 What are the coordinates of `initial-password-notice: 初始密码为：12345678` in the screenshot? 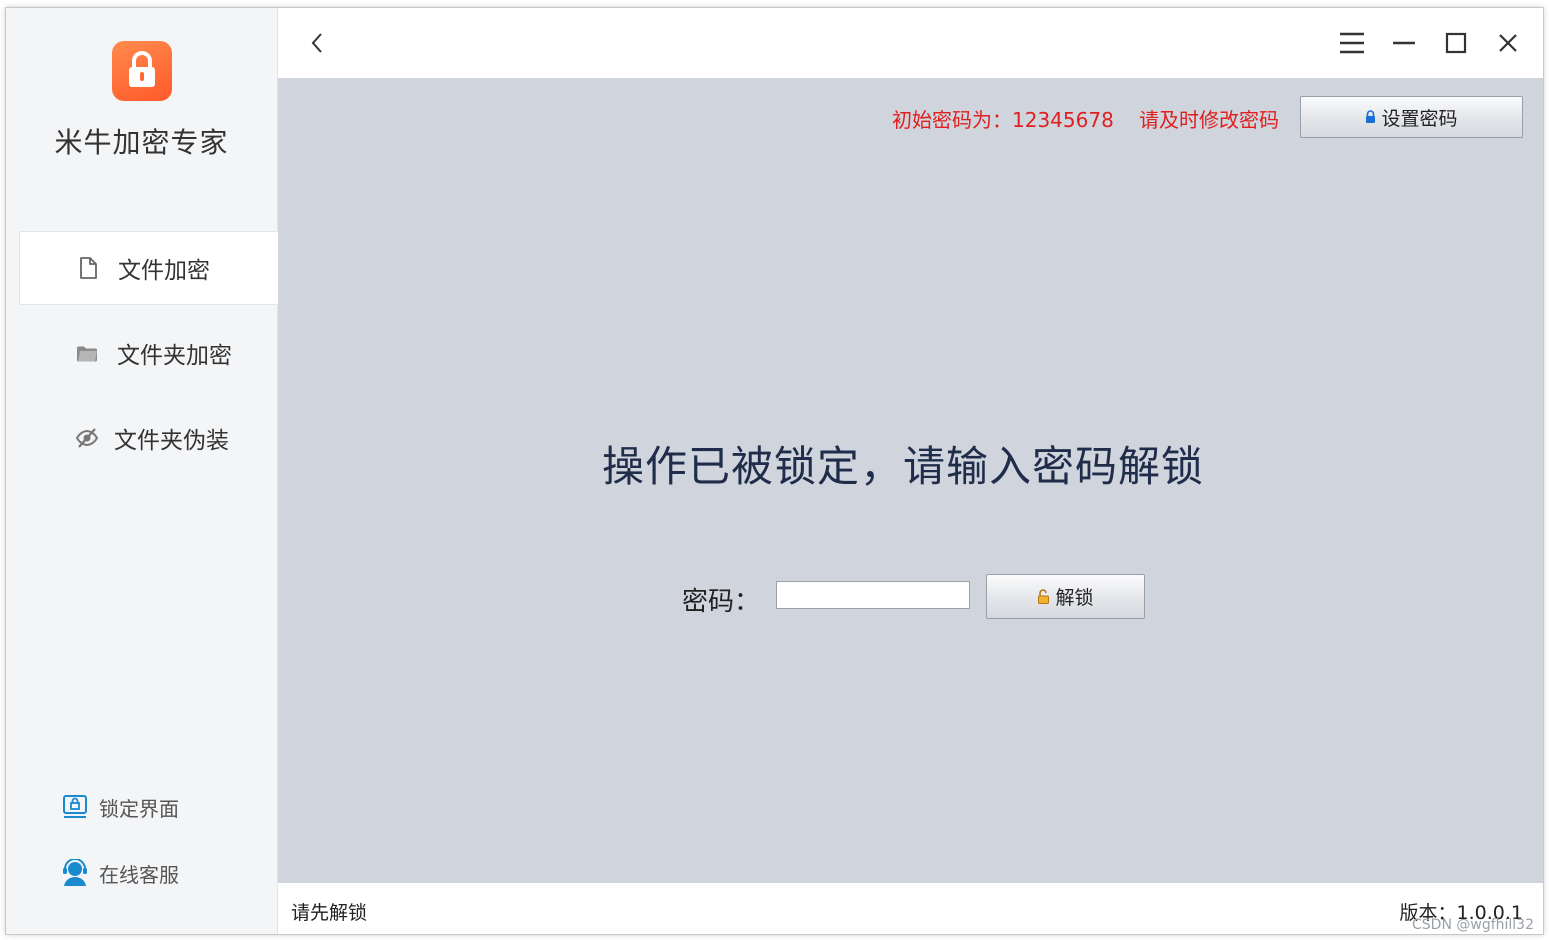 It's located at (1003, 120).